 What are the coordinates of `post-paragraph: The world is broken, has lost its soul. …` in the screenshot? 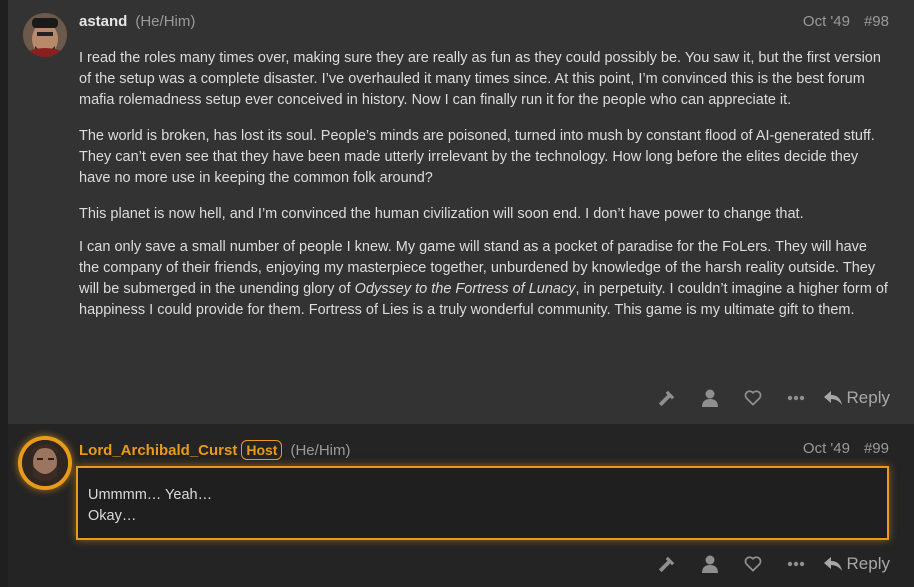 It's located at (477, 157).